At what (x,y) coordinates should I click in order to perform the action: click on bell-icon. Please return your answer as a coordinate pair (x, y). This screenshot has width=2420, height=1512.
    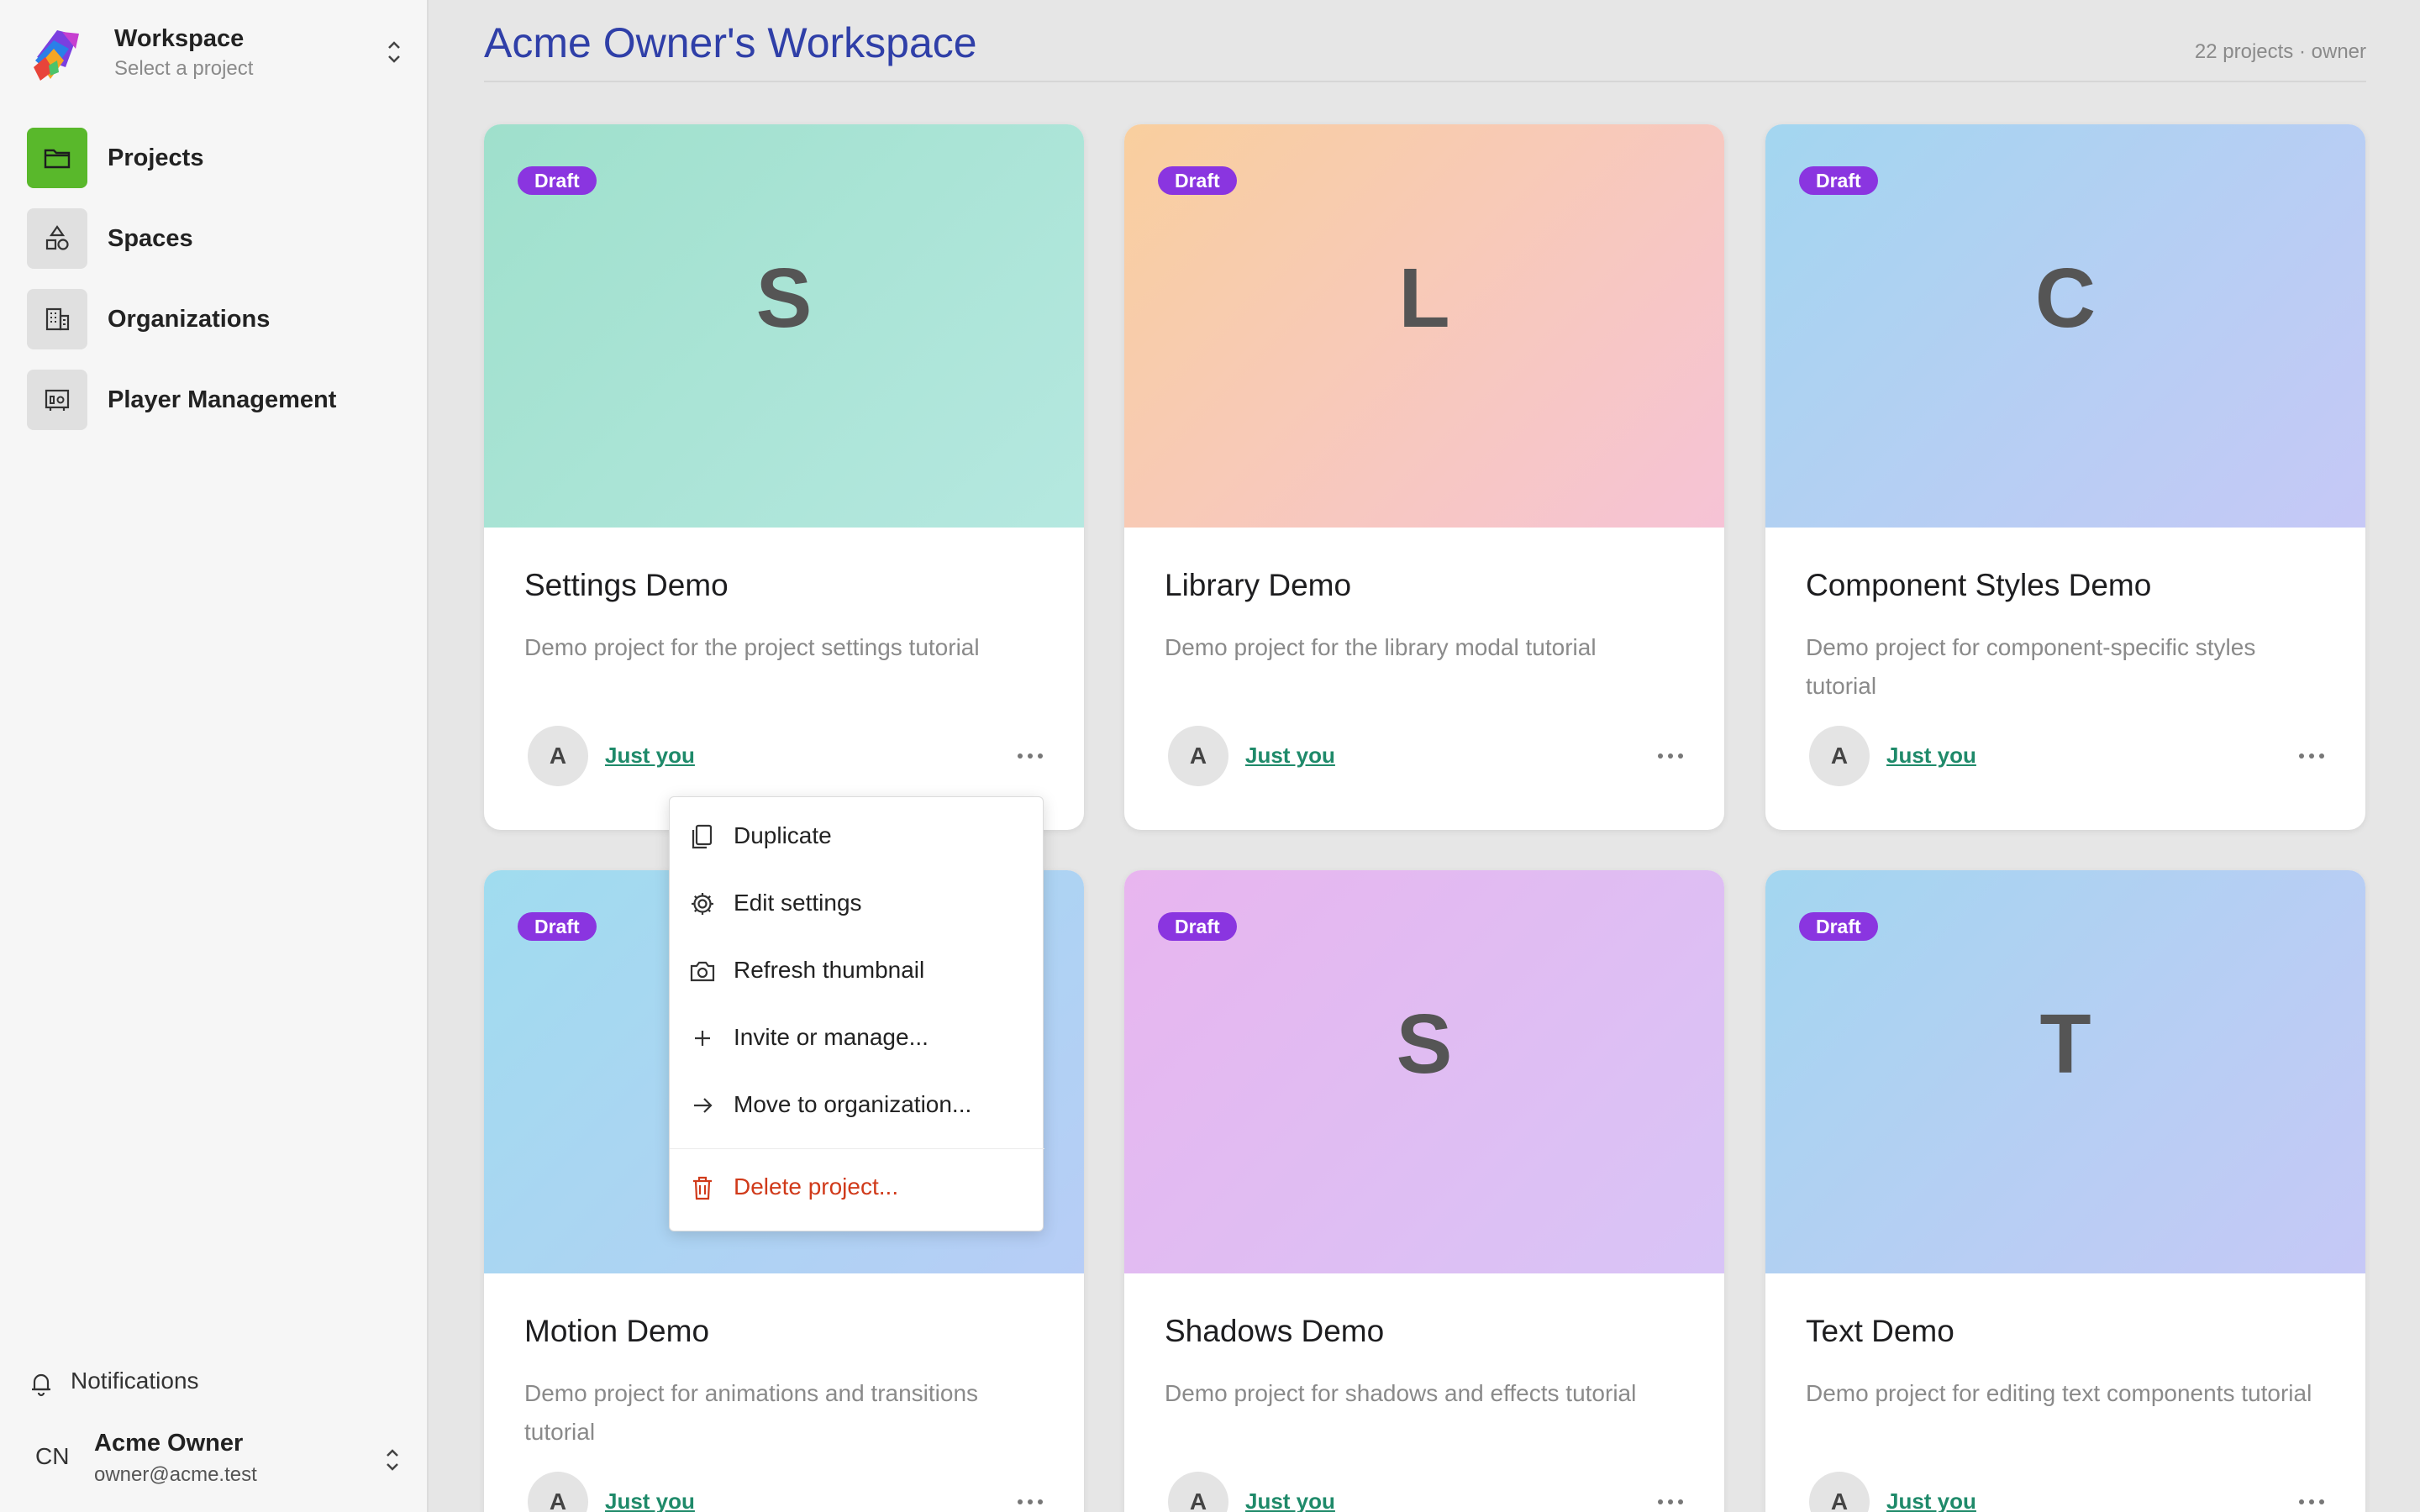
    Looking at the image, I should click on (41, 1385).